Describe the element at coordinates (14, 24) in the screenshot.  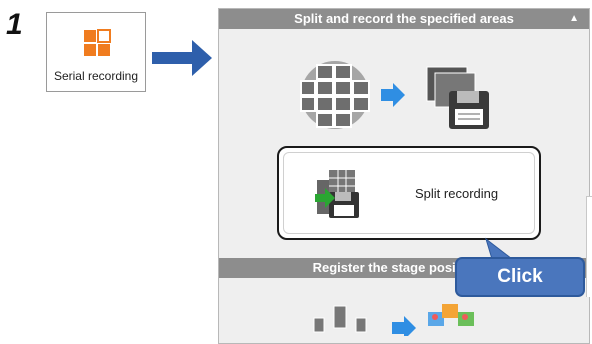
I see `step-number: 1` at that location.